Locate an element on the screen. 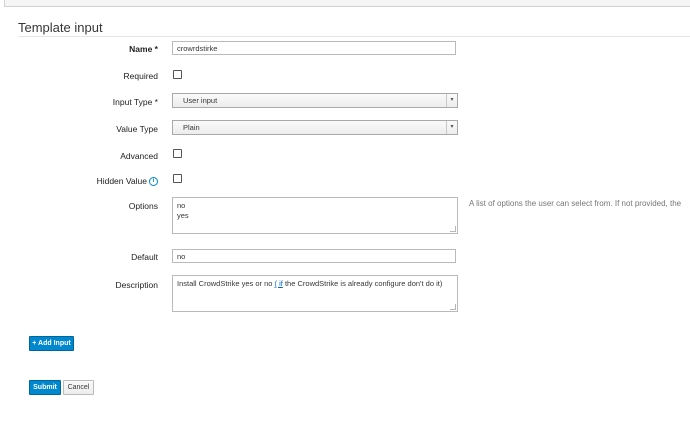 The height and width of the screenshot is (424, 690). cancel-button: Cancel is located at coordinates (78, 387).